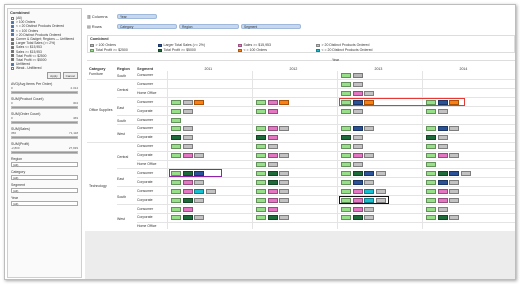 The image size is (520, 284). What do you see at coordinates (44, 133) in the screenshot?
I see `slider-values: 356 71,118` at bounding box center [44, 133].